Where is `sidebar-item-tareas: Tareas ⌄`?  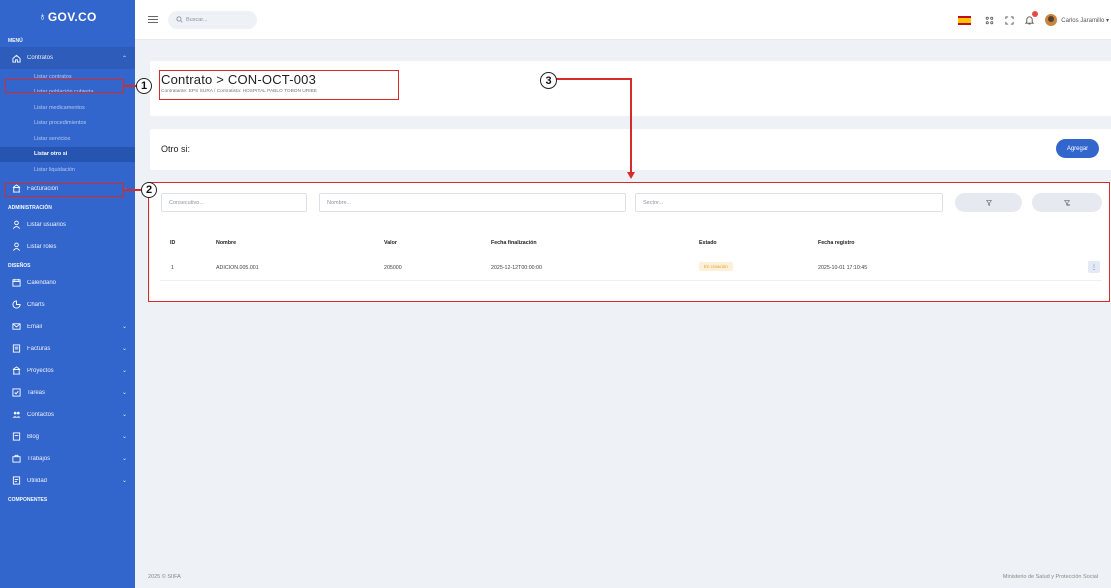
sidebar-item-tareas: Tareas ⌄ is located at coordinates (67, 393).